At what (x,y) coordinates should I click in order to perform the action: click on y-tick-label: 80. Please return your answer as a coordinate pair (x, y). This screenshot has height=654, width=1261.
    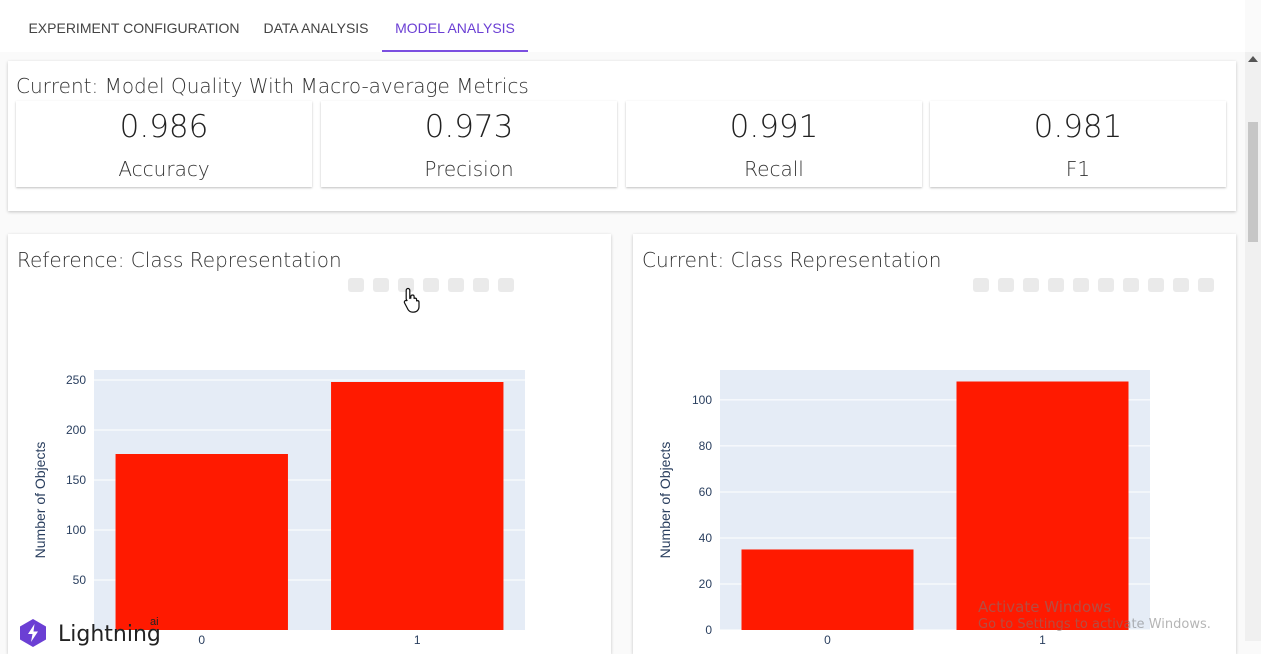
    Looking at the image, I should click on (706, 446).